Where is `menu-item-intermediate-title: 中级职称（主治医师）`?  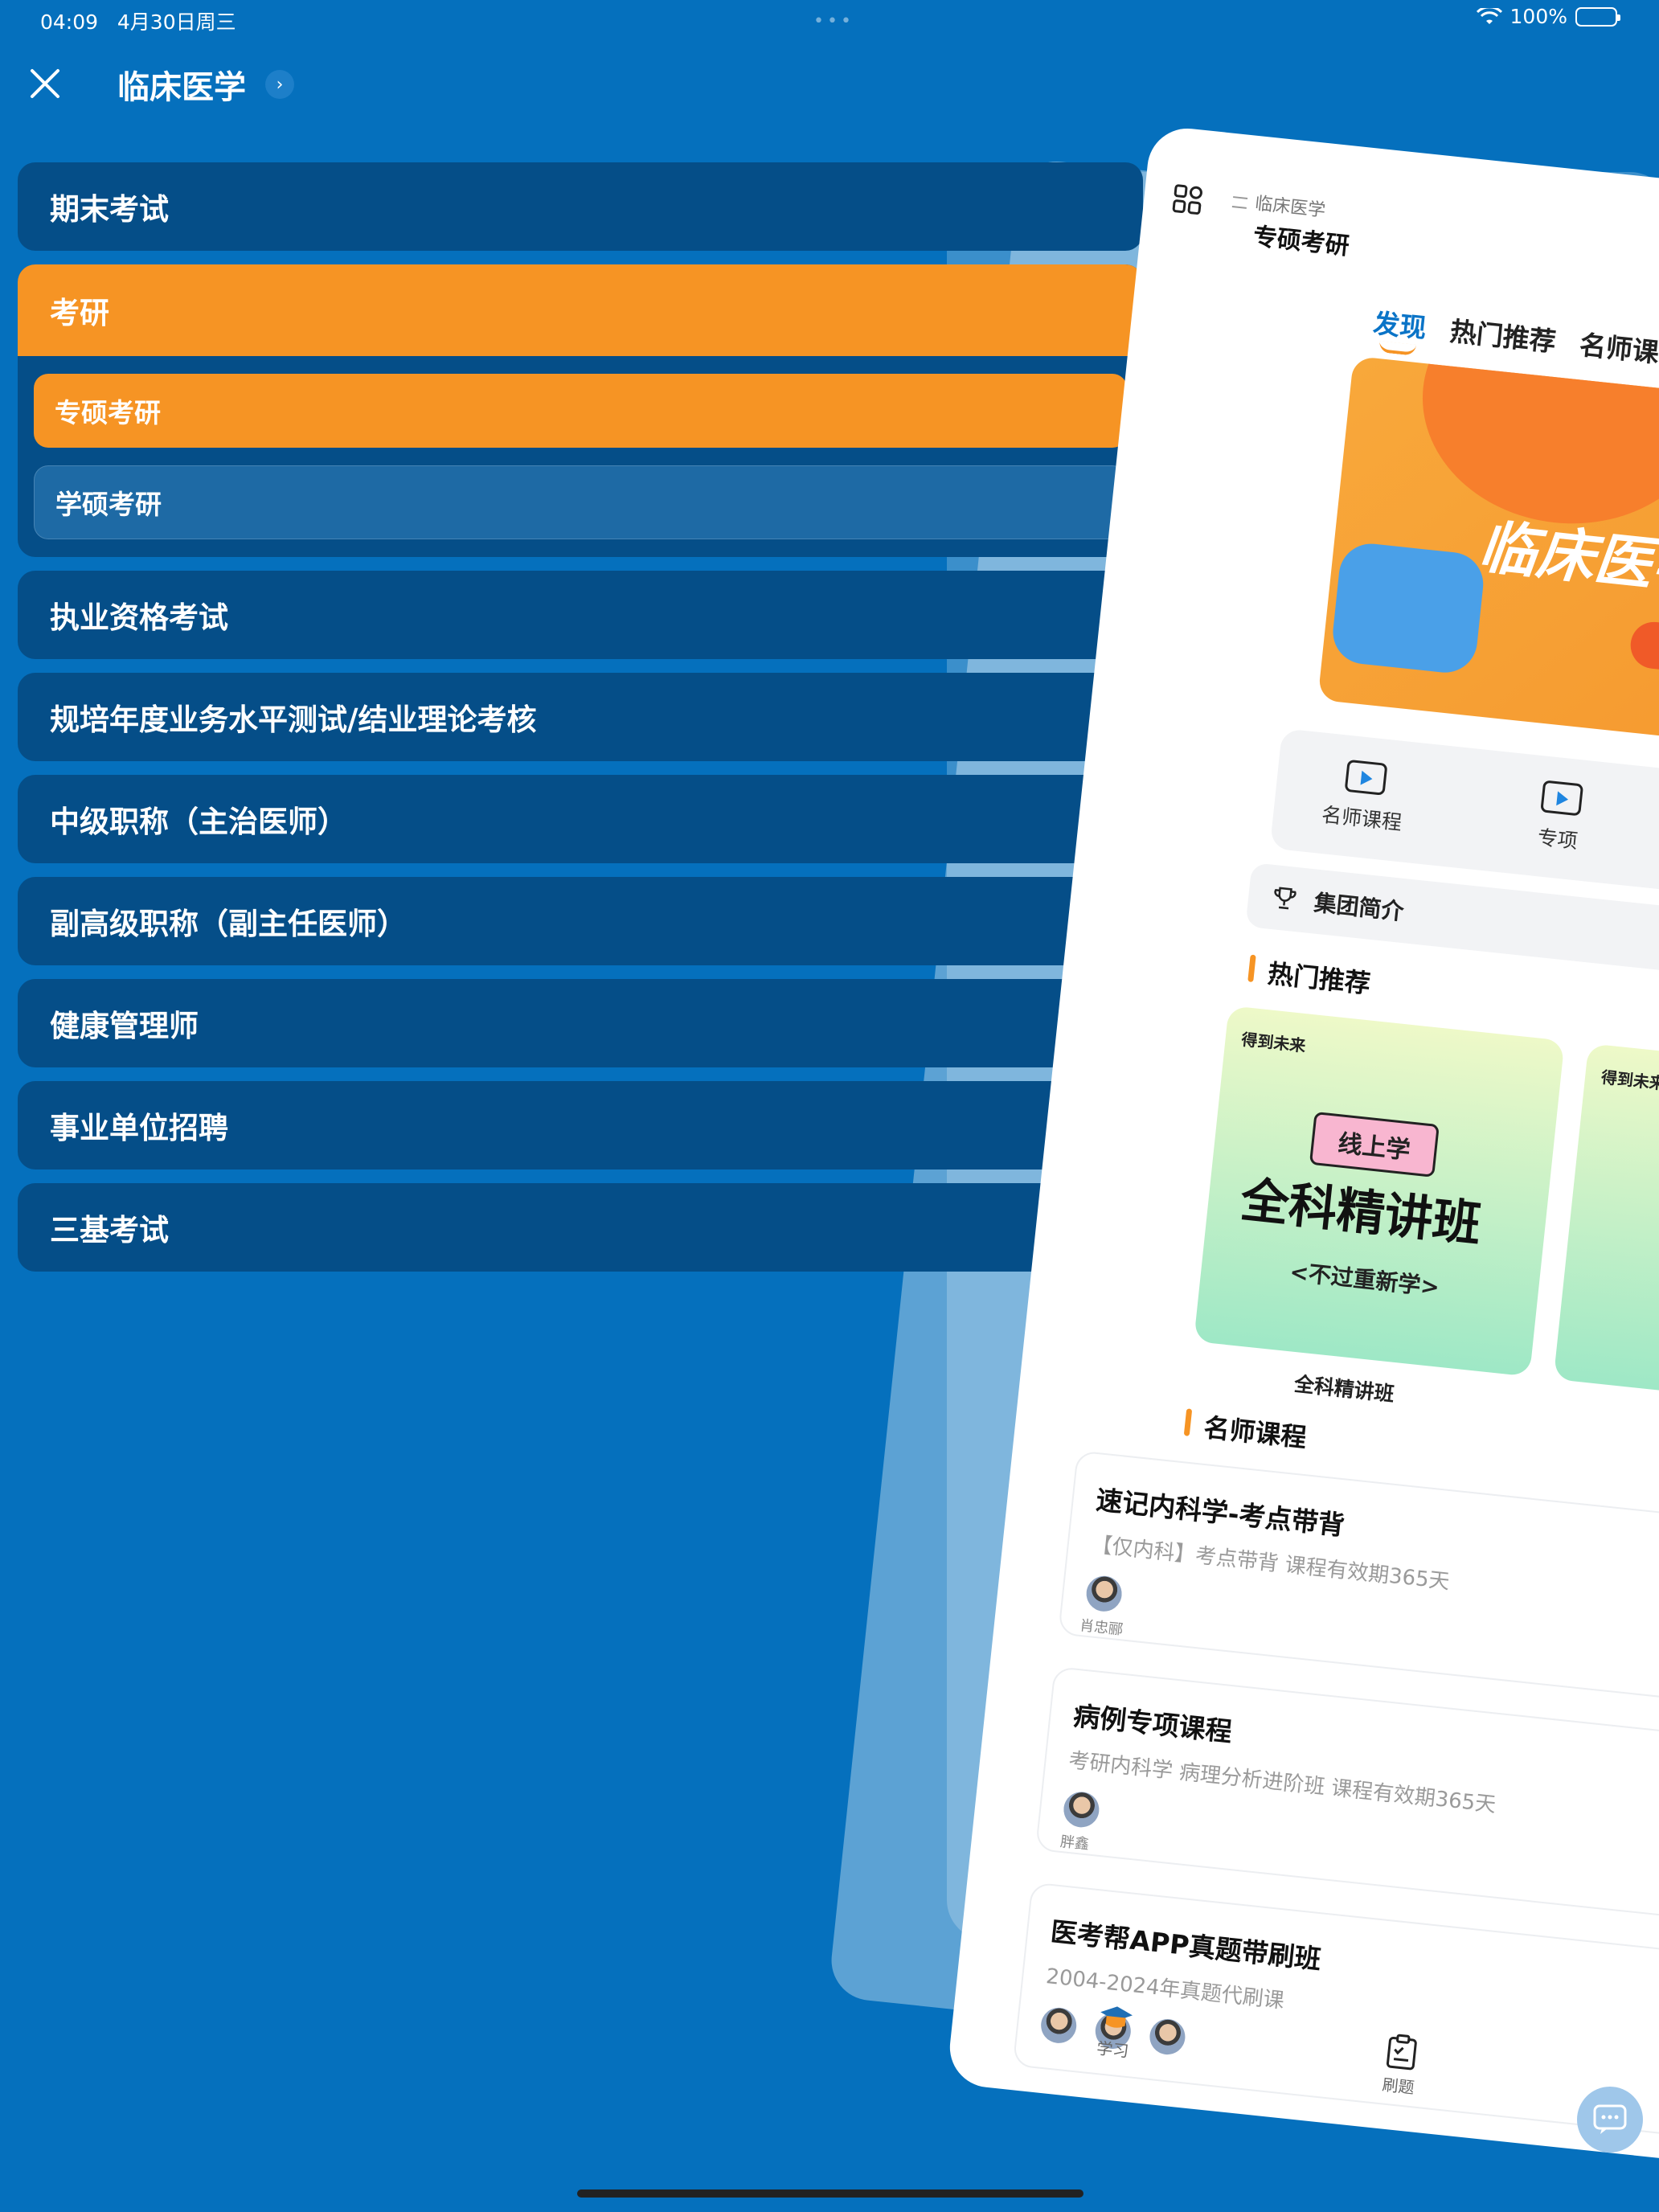 menu-item-intermediate-title: 中级职称（主治医师） is located at coordinates (580, 819).